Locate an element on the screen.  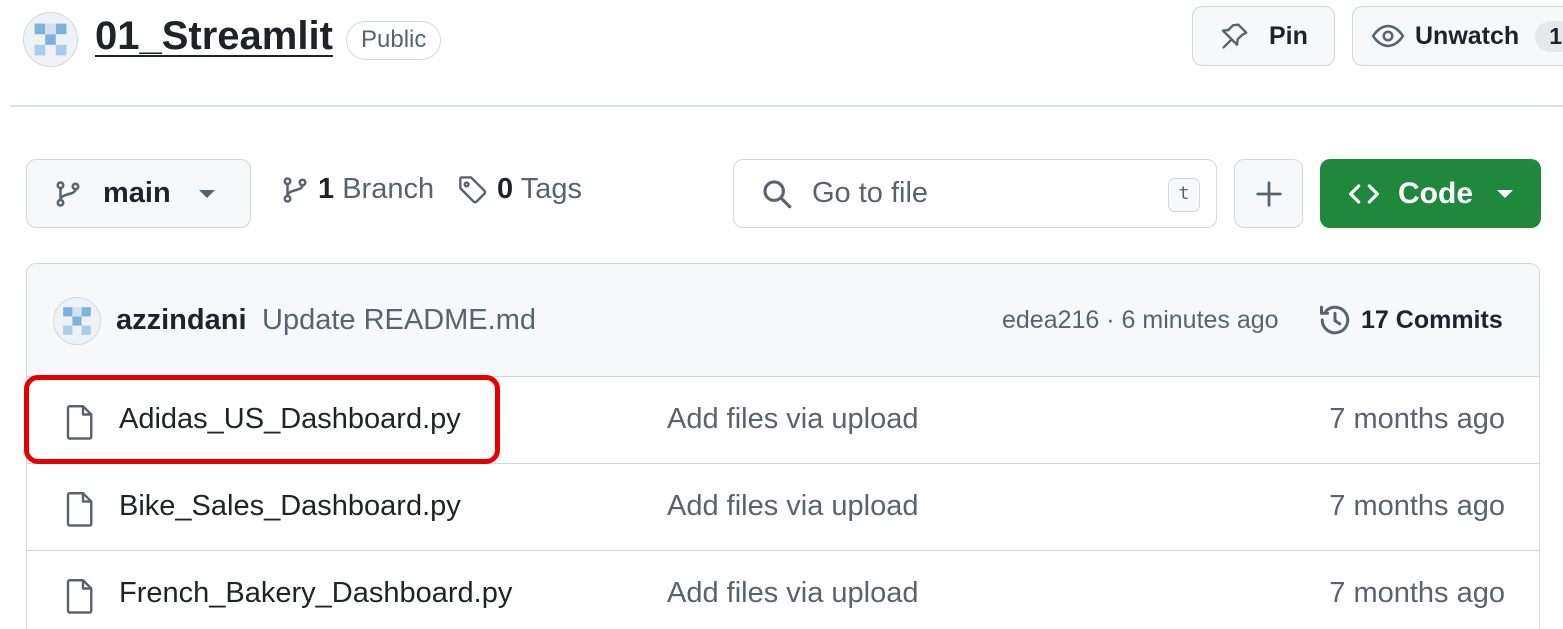
search-icon is located at coordinates (777, 193).